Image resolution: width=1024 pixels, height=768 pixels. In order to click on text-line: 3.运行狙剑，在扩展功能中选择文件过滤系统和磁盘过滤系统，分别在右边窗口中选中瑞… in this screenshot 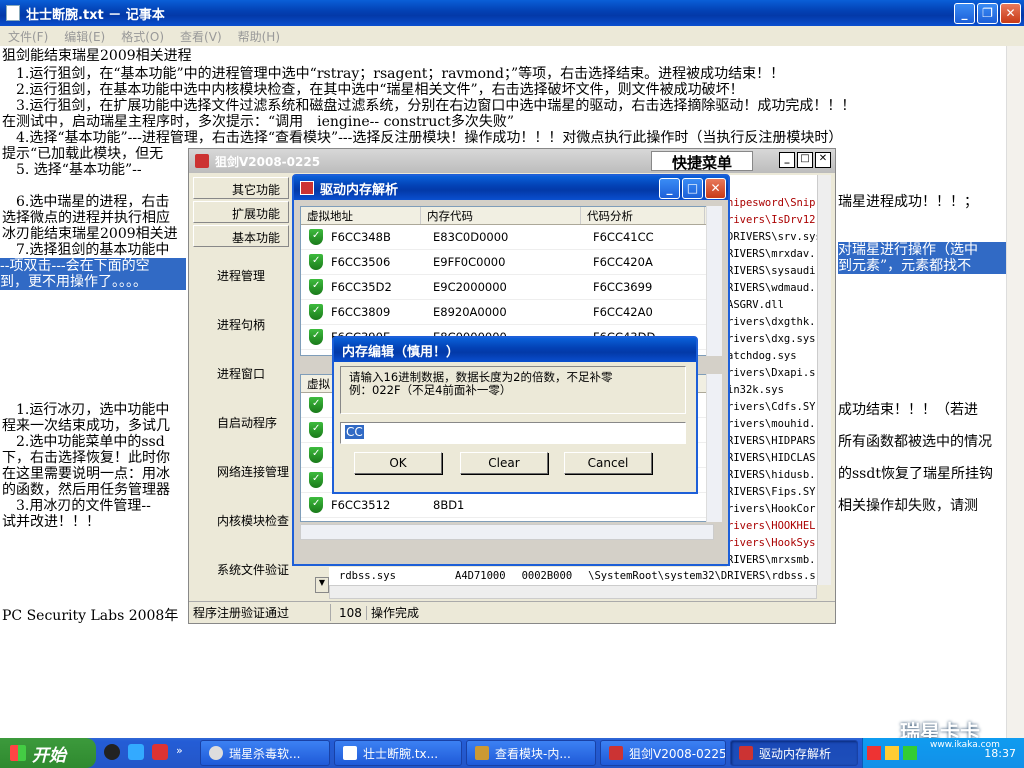, I will do `click(429, 106)`.